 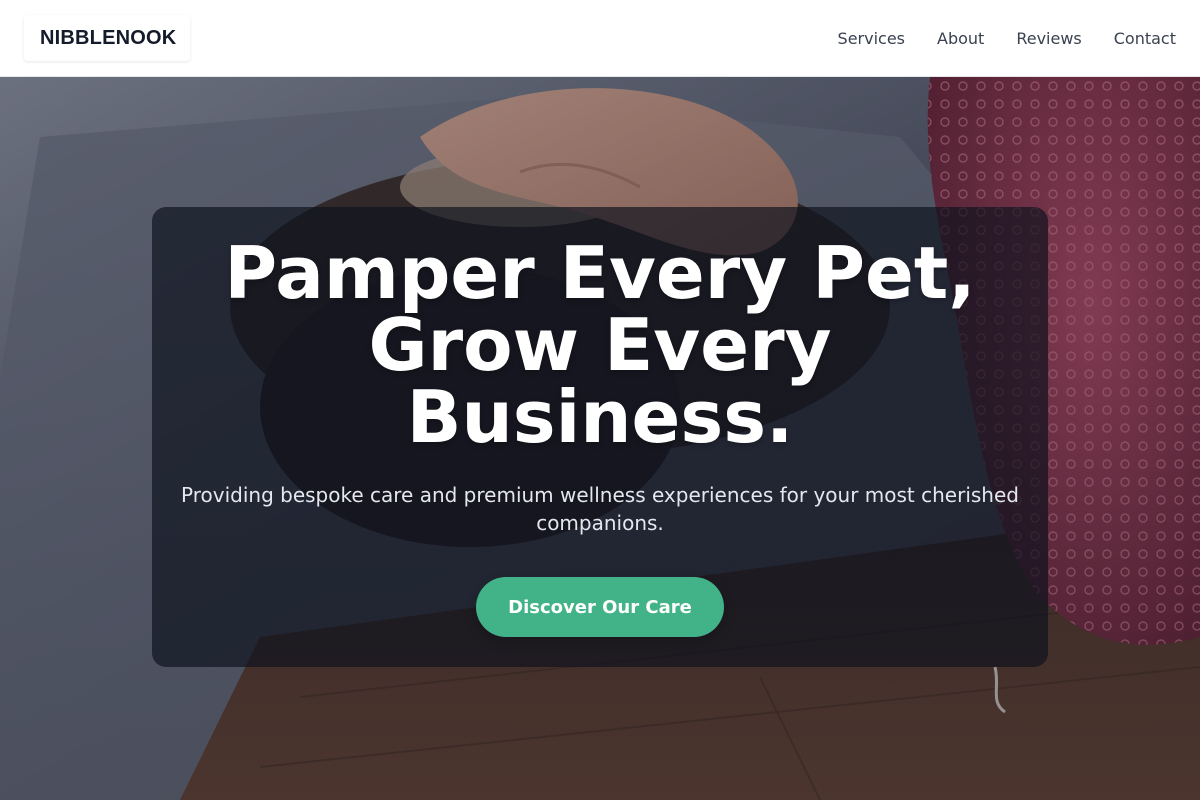 I want to click on brand-logo: NIBBLENOOK, so click(x=107, y=38).